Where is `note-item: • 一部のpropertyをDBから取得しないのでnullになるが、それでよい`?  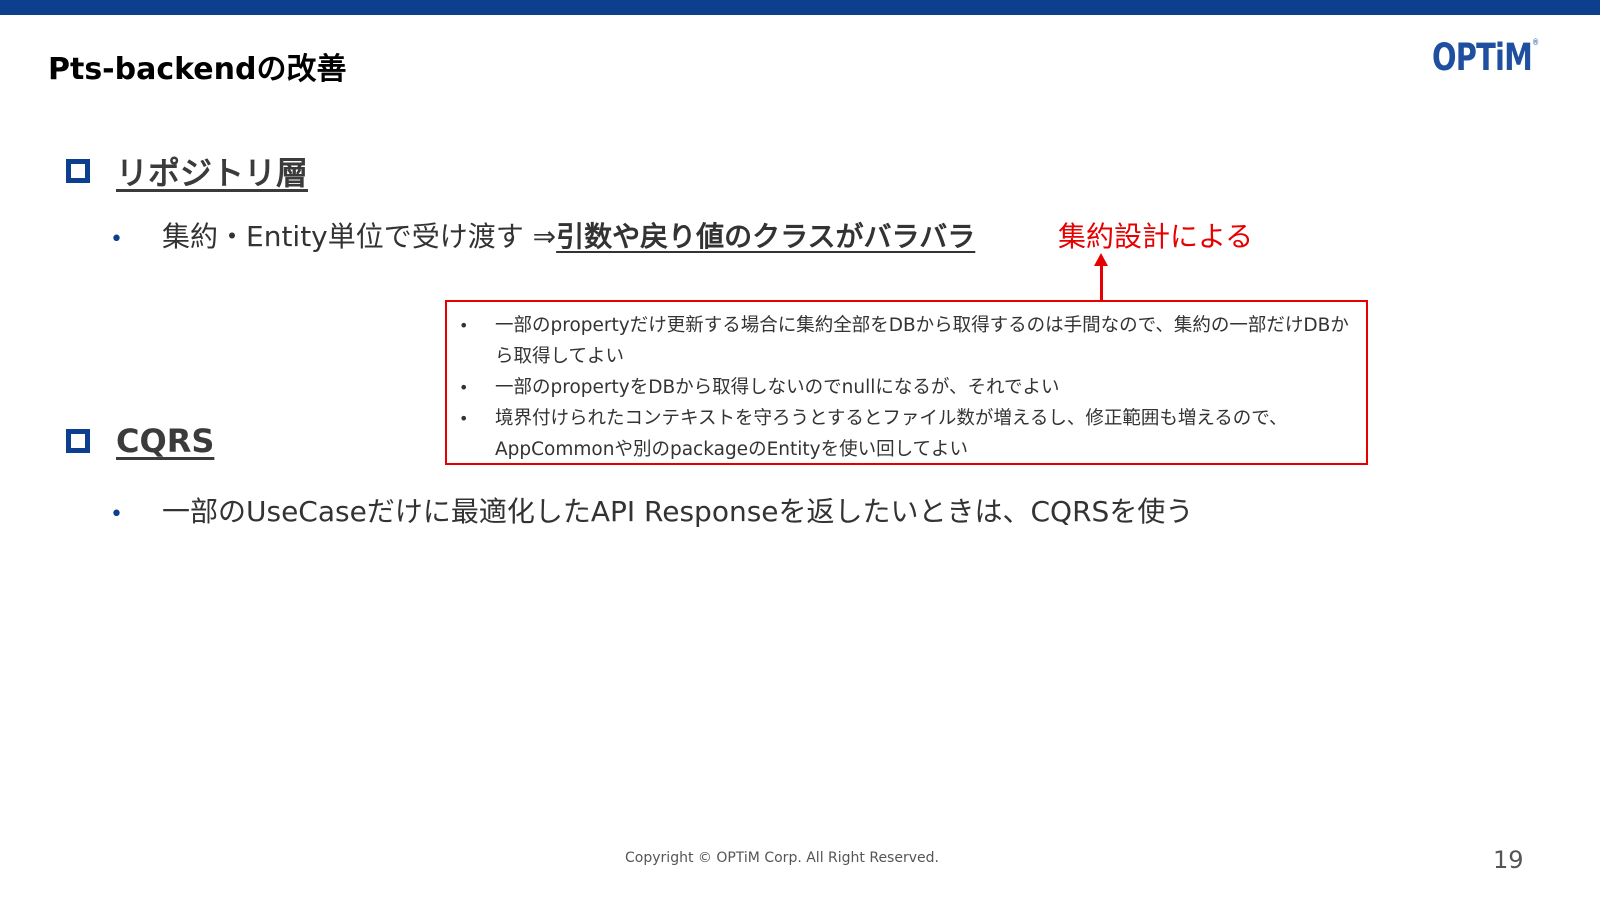
note-item: • 一部のpropertyをDBから取得しないのでnullになるが、それでよい is located at coordinates (905, 387).